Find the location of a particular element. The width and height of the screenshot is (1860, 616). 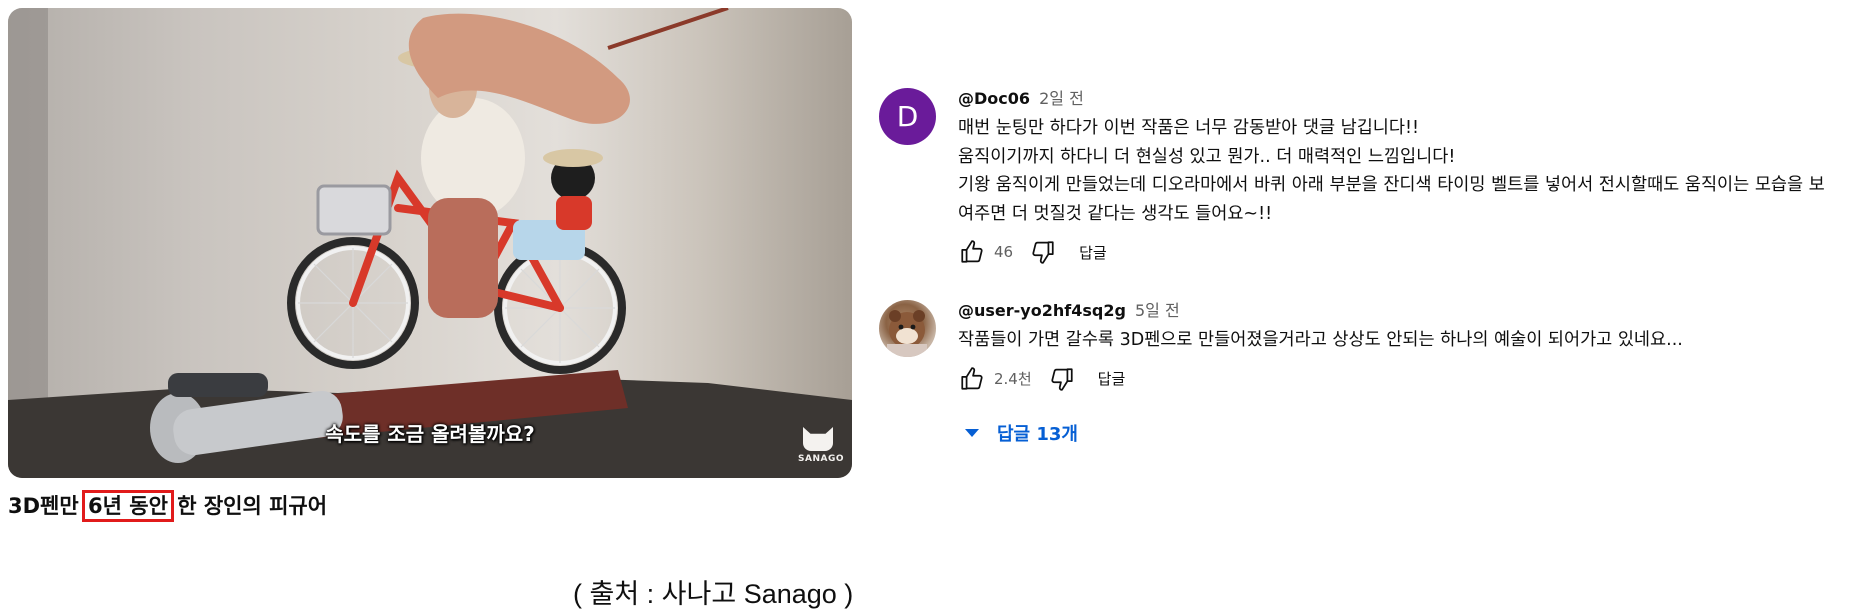

comment-author: @user-yo2hf4sq2g is located at coordinates (1042, 310).